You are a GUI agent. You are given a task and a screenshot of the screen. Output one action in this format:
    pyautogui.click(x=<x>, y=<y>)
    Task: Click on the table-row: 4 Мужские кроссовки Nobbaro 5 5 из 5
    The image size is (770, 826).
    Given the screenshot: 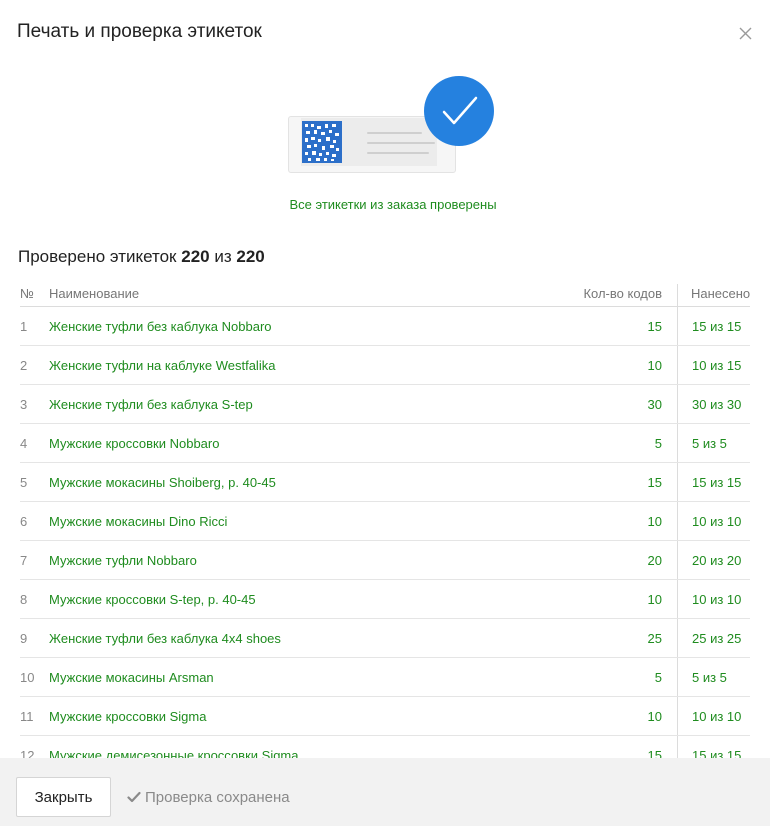 What is the action you would take?
    pyautogui.click(x=385, y=443)
    